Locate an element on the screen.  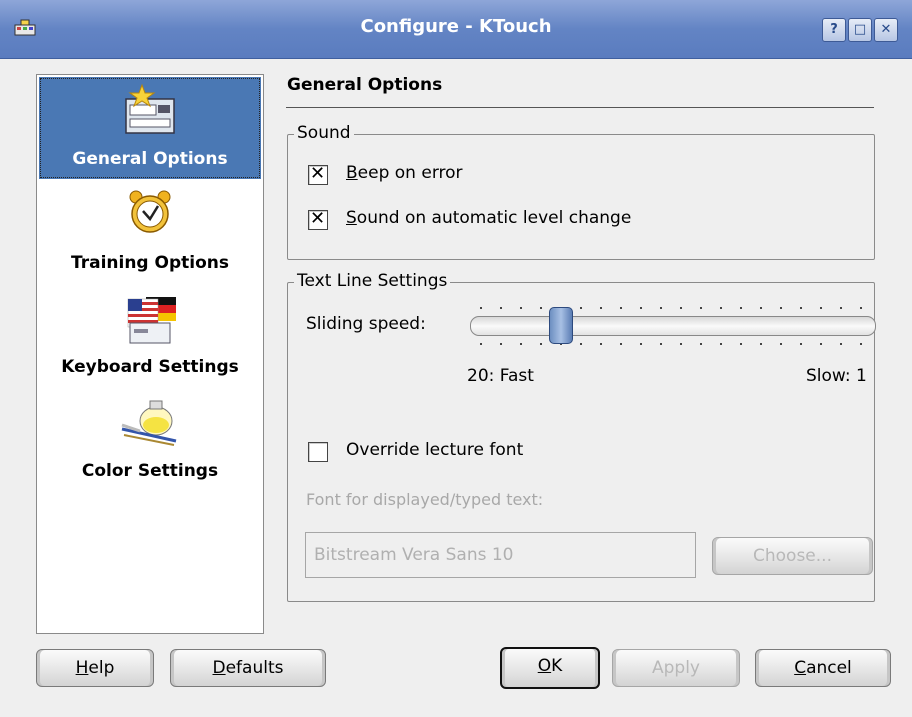
override-lecture-font-label: Override lecture font is located at coordinates (434, 450).